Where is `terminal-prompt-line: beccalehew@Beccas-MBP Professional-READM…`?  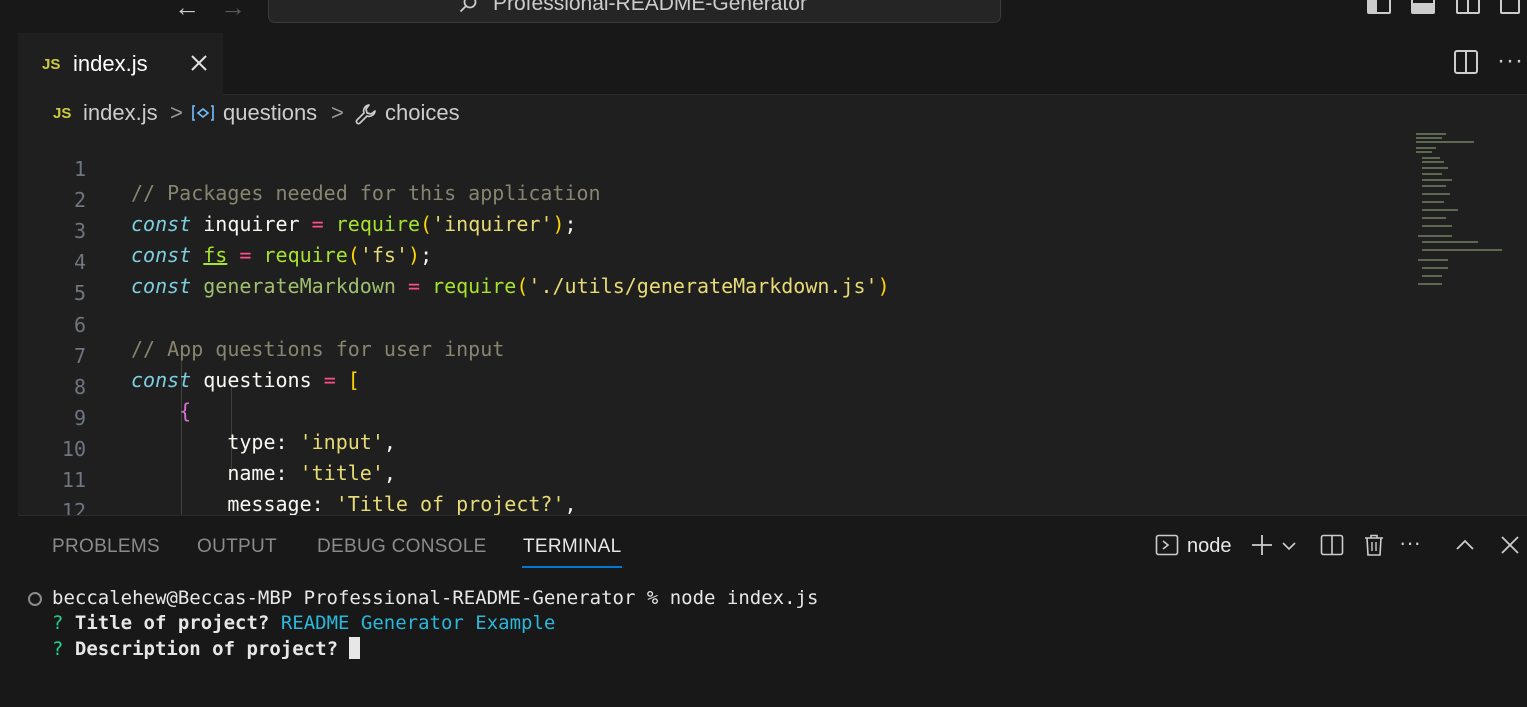 terminal-prompt-line: beccalehew@Beccas-MBP Professional-READM… is located at coordinates (435, 598).